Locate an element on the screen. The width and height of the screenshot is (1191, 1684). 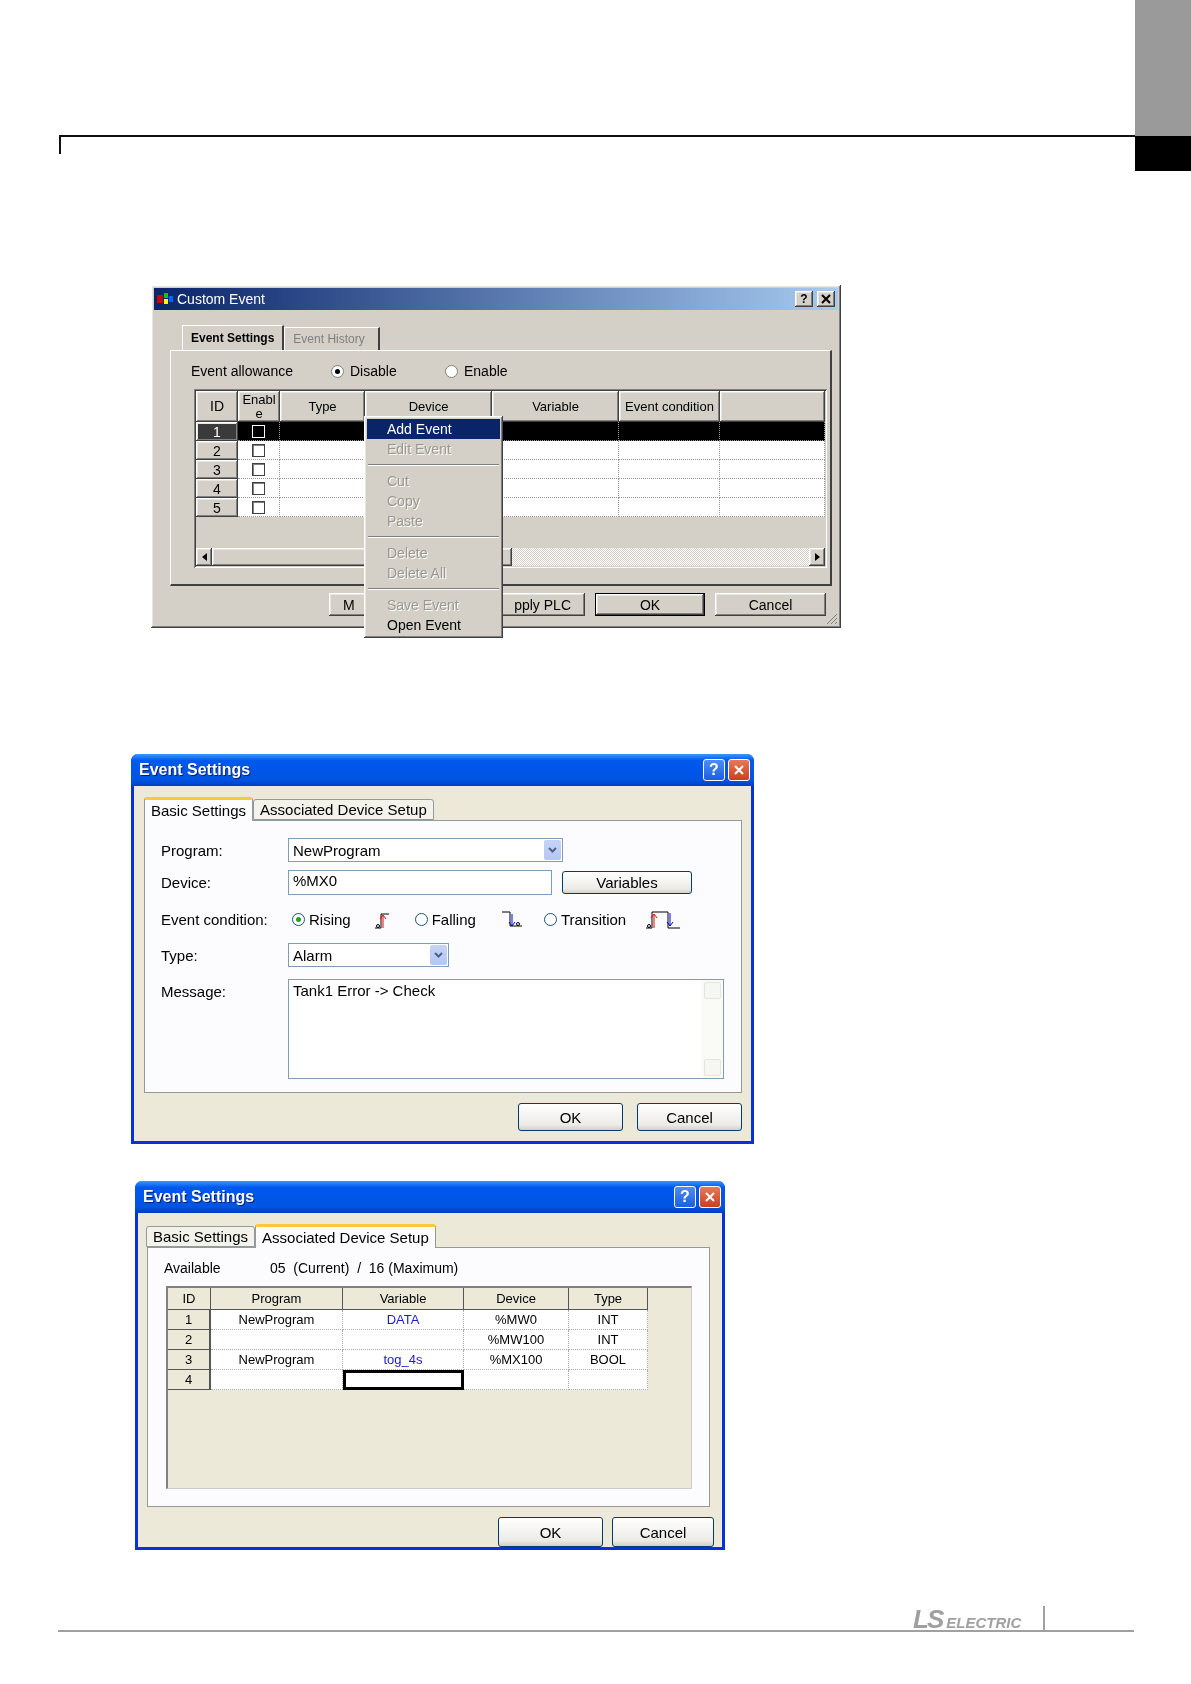
radio-label: Disable is located at coordinates (373, 371).